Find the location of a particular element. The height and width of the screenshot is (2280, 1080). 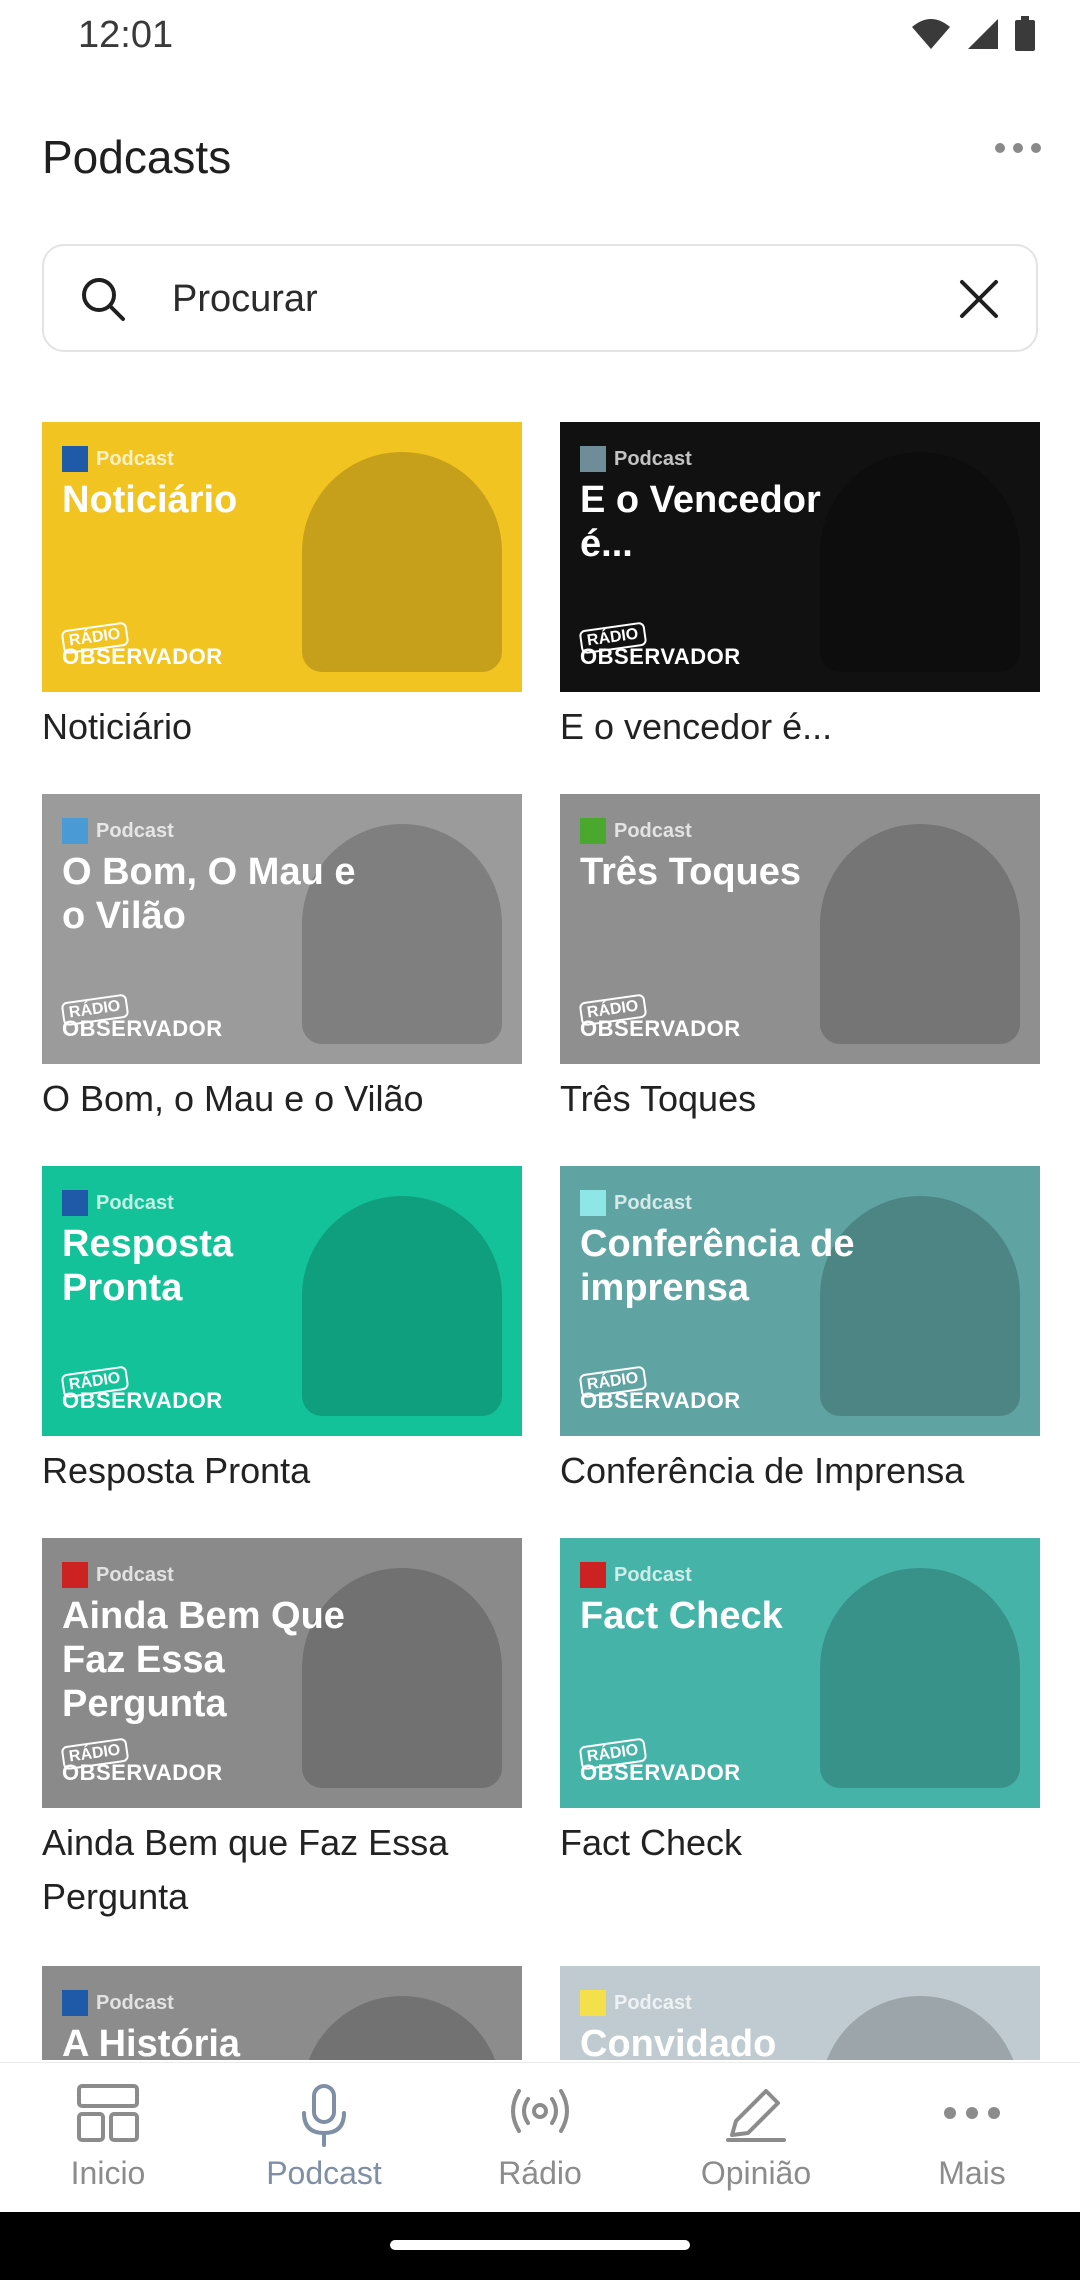

nav-item-inicio: Inicio is located at coordinates (108, 2138).